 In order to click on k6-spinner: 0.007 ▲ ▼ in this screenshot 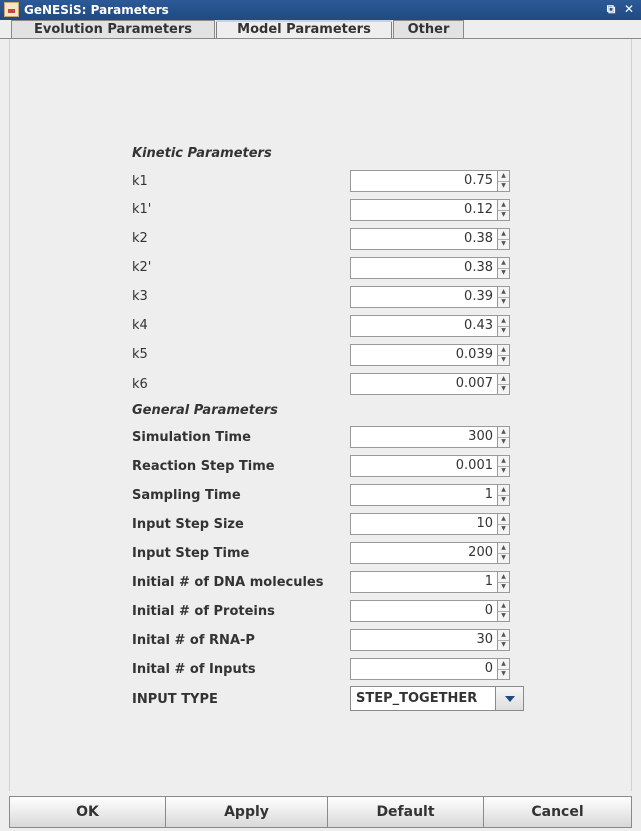, I will do `click(436, 384)`.